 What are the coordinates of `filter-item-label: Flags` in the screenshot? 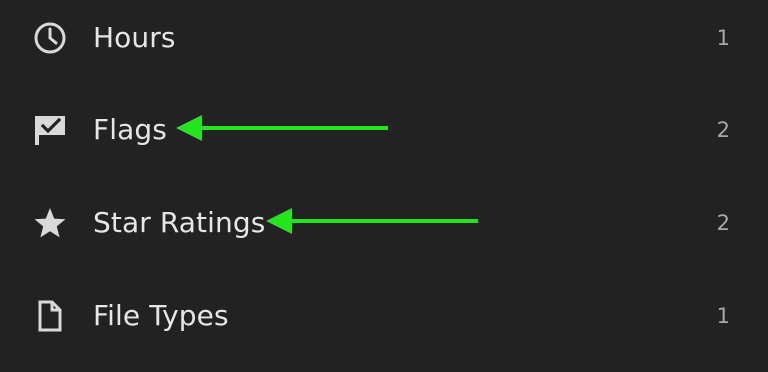 It's located at (130, 129).